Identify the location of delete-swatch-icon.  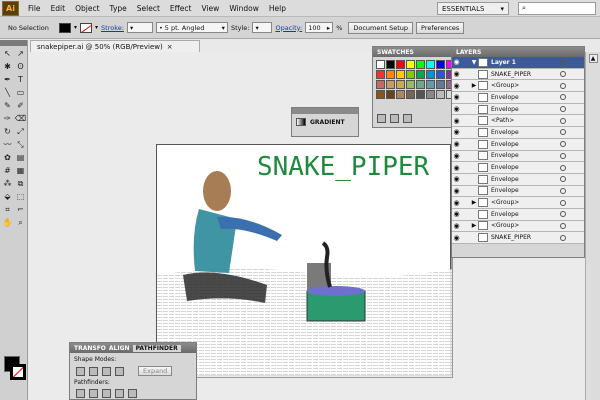
(407, 118).